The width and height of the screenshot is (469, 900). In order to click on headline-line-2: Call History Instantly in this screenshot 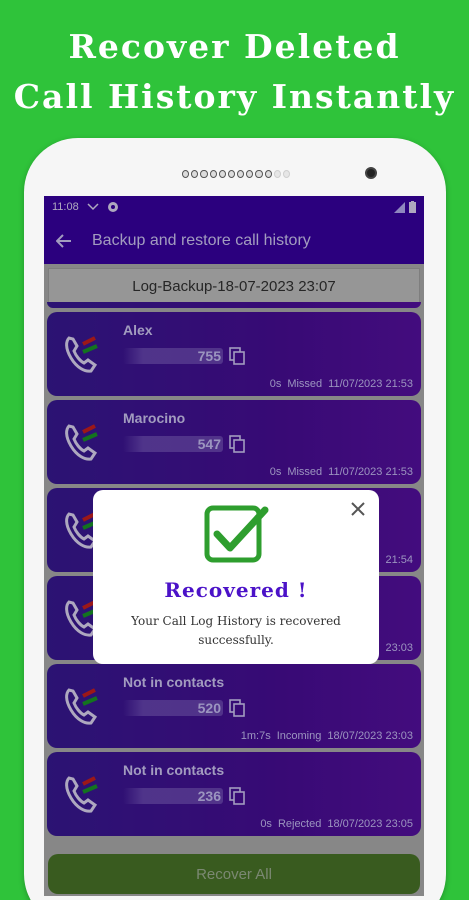, I will do `click(234, 96)`.